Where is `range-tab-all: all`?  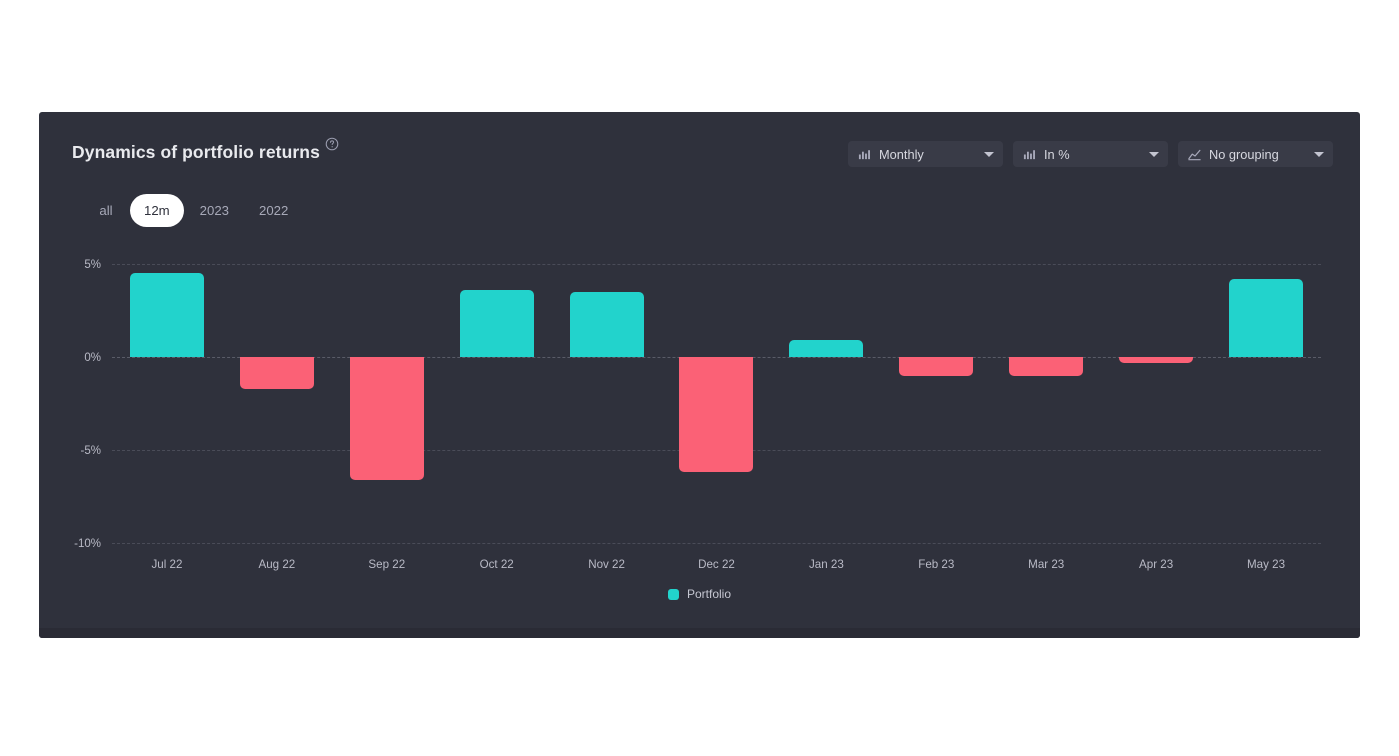 range-tab-all: all is located at coordinates (106, 210).